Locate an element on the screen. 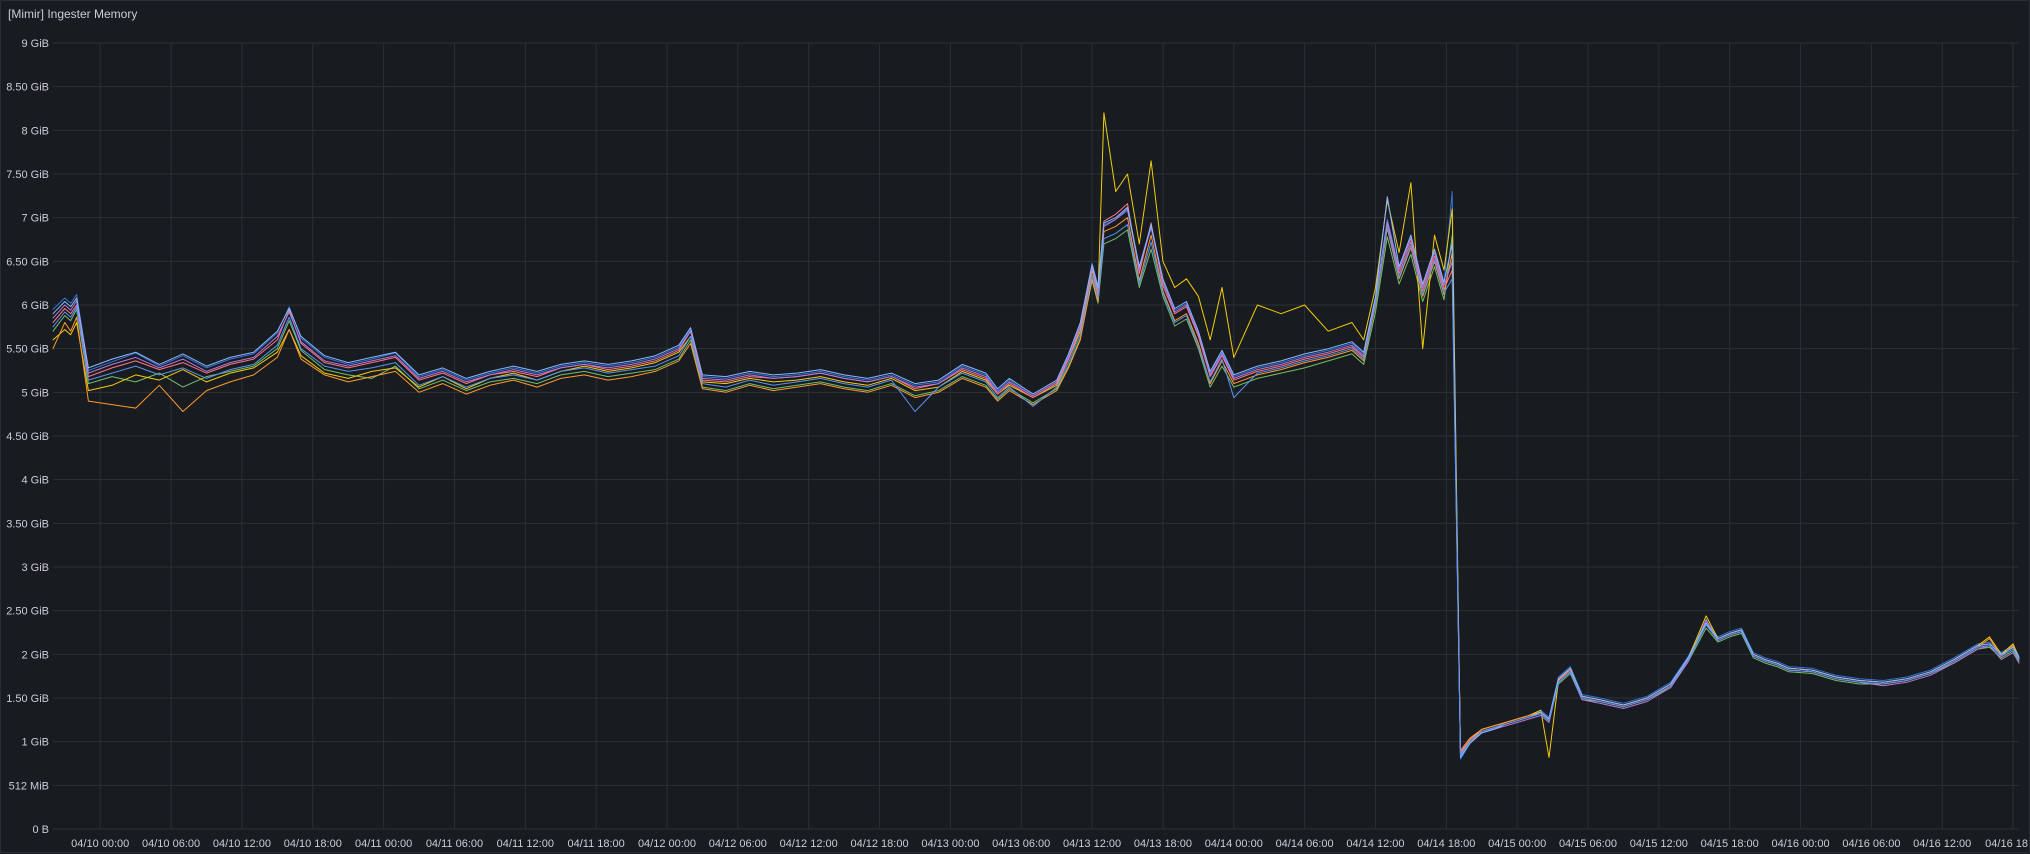 The image size is (2030, 854). x-tick-label: 04/14 00:00 is located at coordinates (1234, 844).